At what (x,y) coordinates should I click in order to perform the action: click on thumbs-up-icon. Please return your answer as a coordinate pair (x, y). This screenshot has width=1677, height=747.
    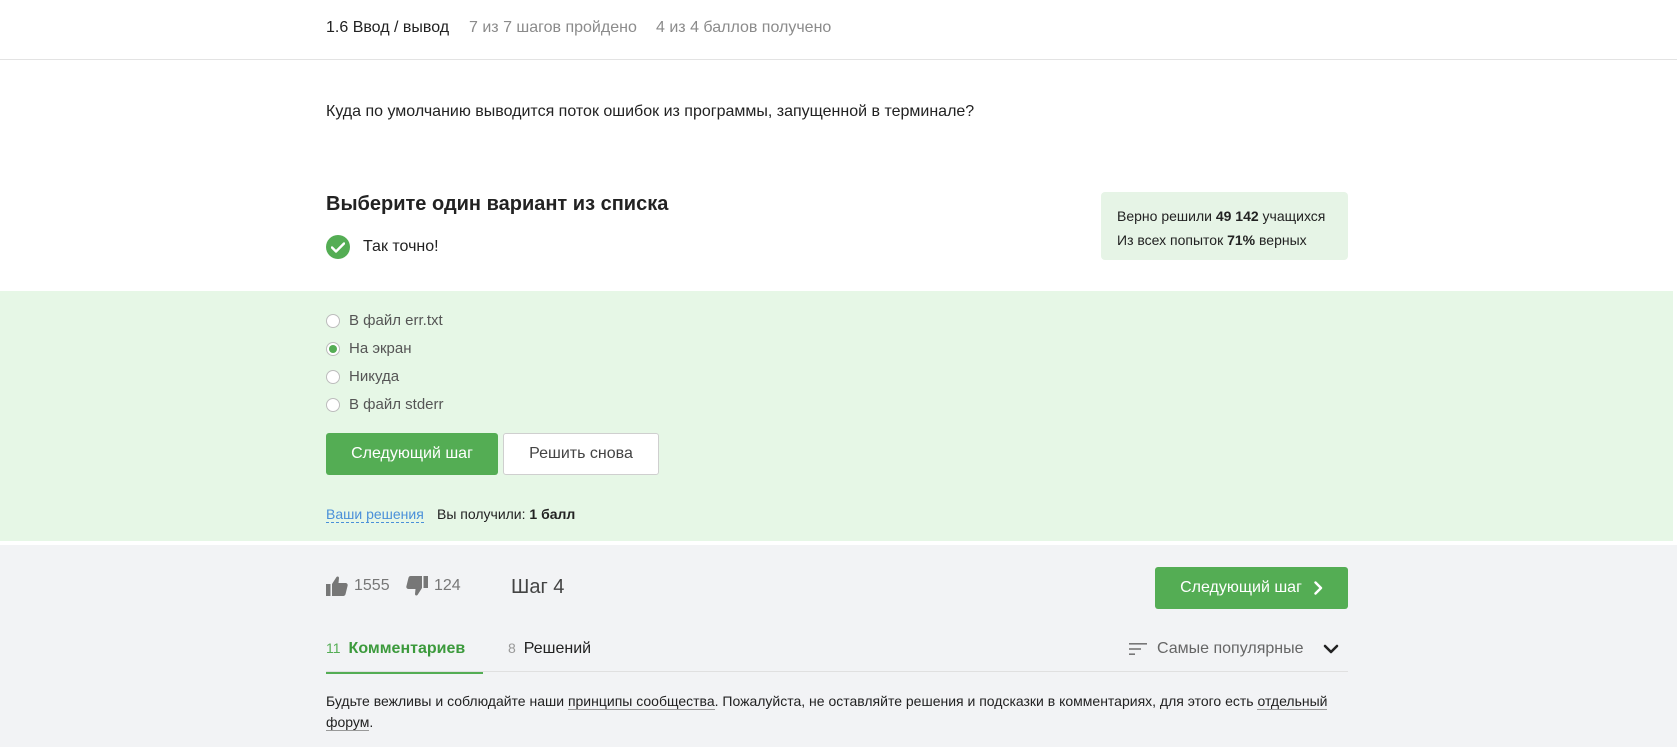
    Looking at the image, I should click on (337, 586).